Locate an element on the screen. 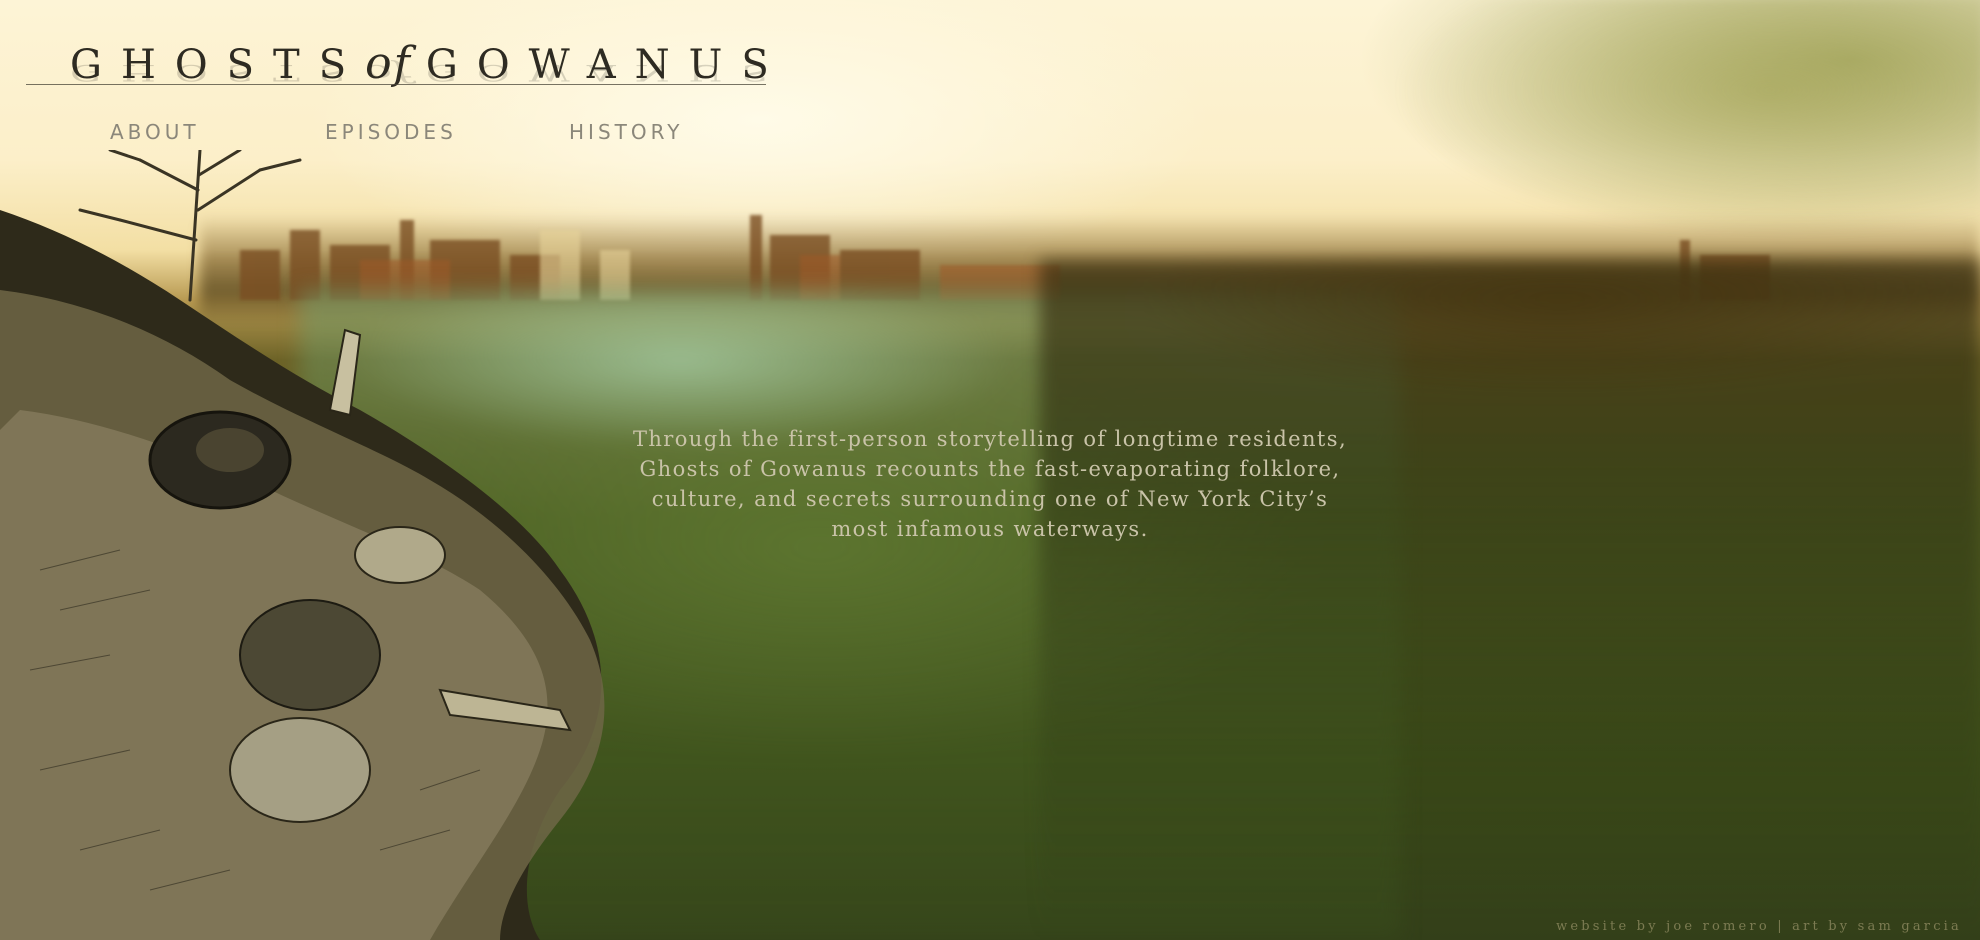 The width and height of the screenshot is (1980, 940). nav-history: HISTORY is located at coordinates (626, 132).